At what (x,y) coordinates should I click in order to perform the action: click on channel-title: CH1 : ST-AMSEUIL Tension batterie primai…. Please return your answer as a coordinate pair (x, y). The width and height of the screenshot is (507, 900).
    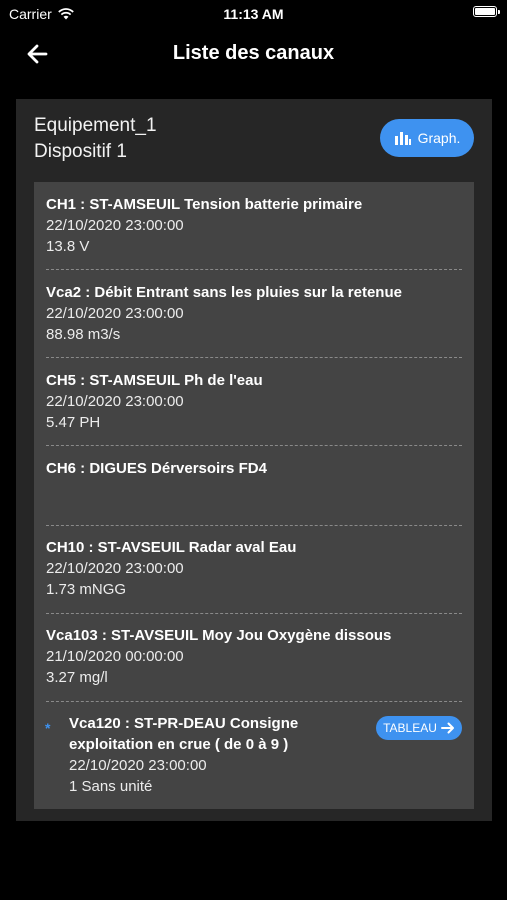
    Looking at the image, I should click on (204, 204).